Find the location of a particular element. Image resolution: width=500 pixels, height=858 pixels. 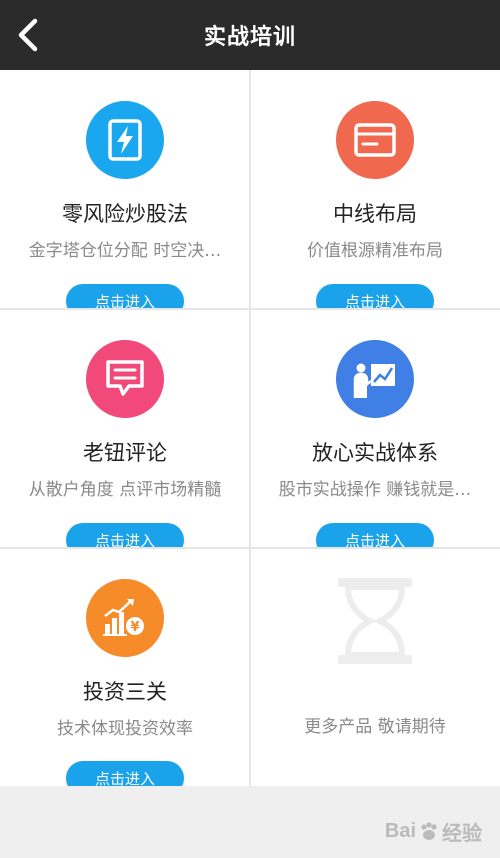

paw-icon is located at coordinates (429, 830).